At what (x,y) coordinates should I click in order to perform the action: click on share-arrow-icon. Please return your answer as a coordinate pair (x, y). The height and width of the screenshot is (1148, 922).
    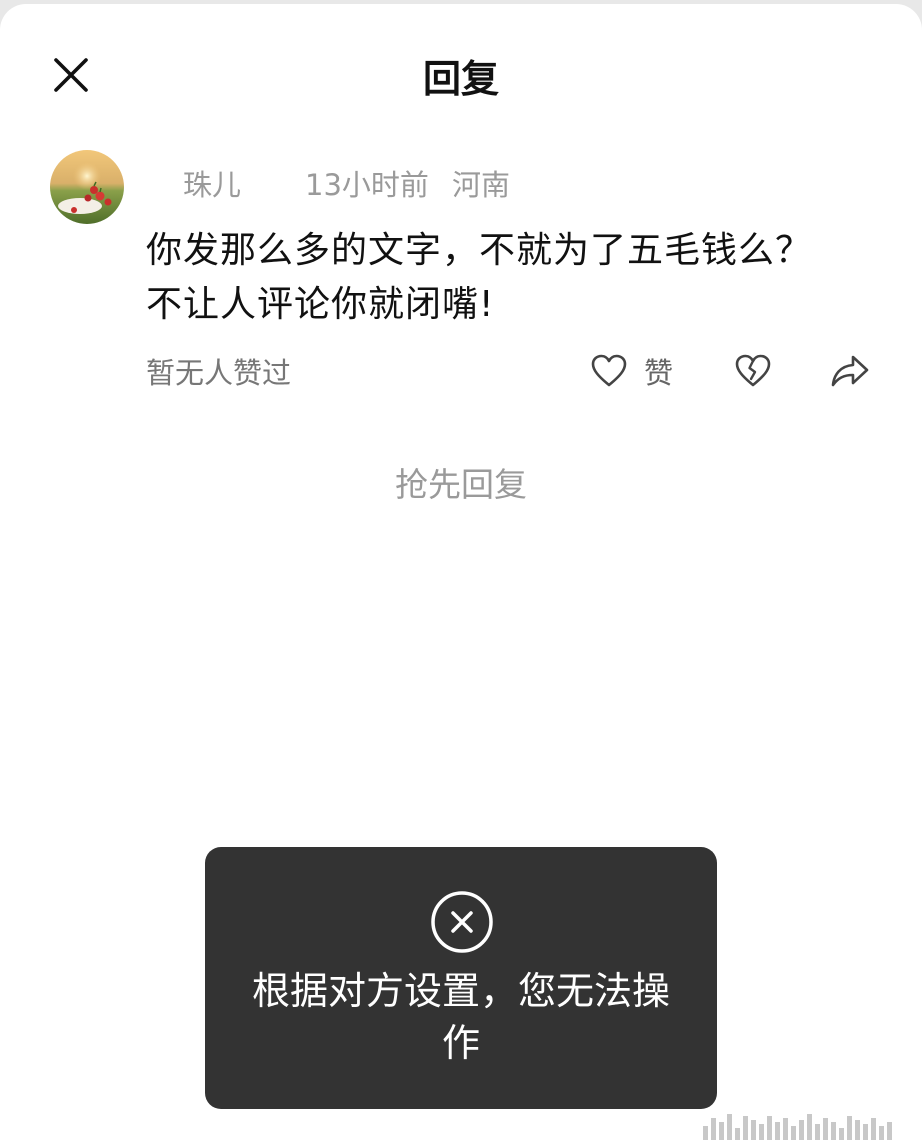
    Looking at the image, I should click on (850, 371).